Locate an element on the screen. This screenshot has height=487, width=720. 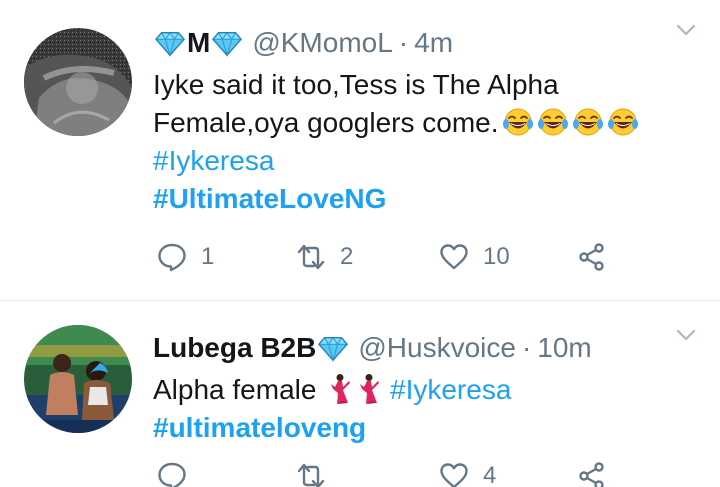
hashtag-link: #UltimateLoveNG is located at coordinates (269, 198).